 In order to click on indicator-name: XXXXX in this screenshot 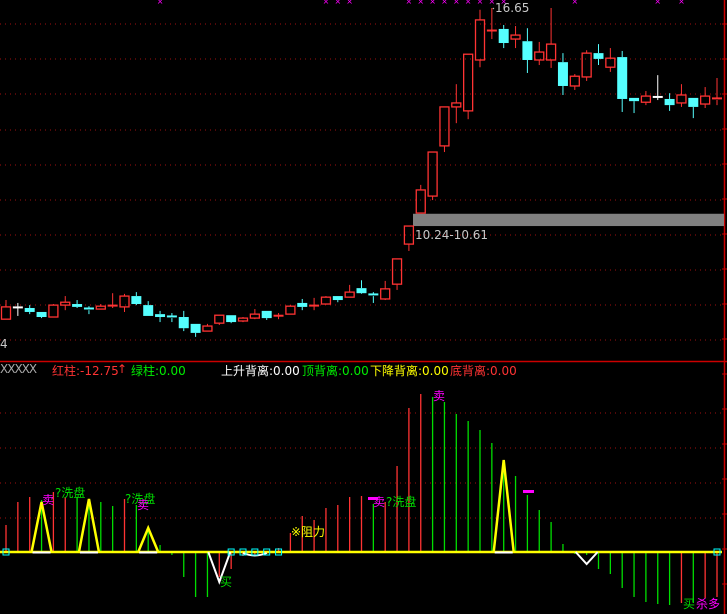, I will do `click(18, 369)`.